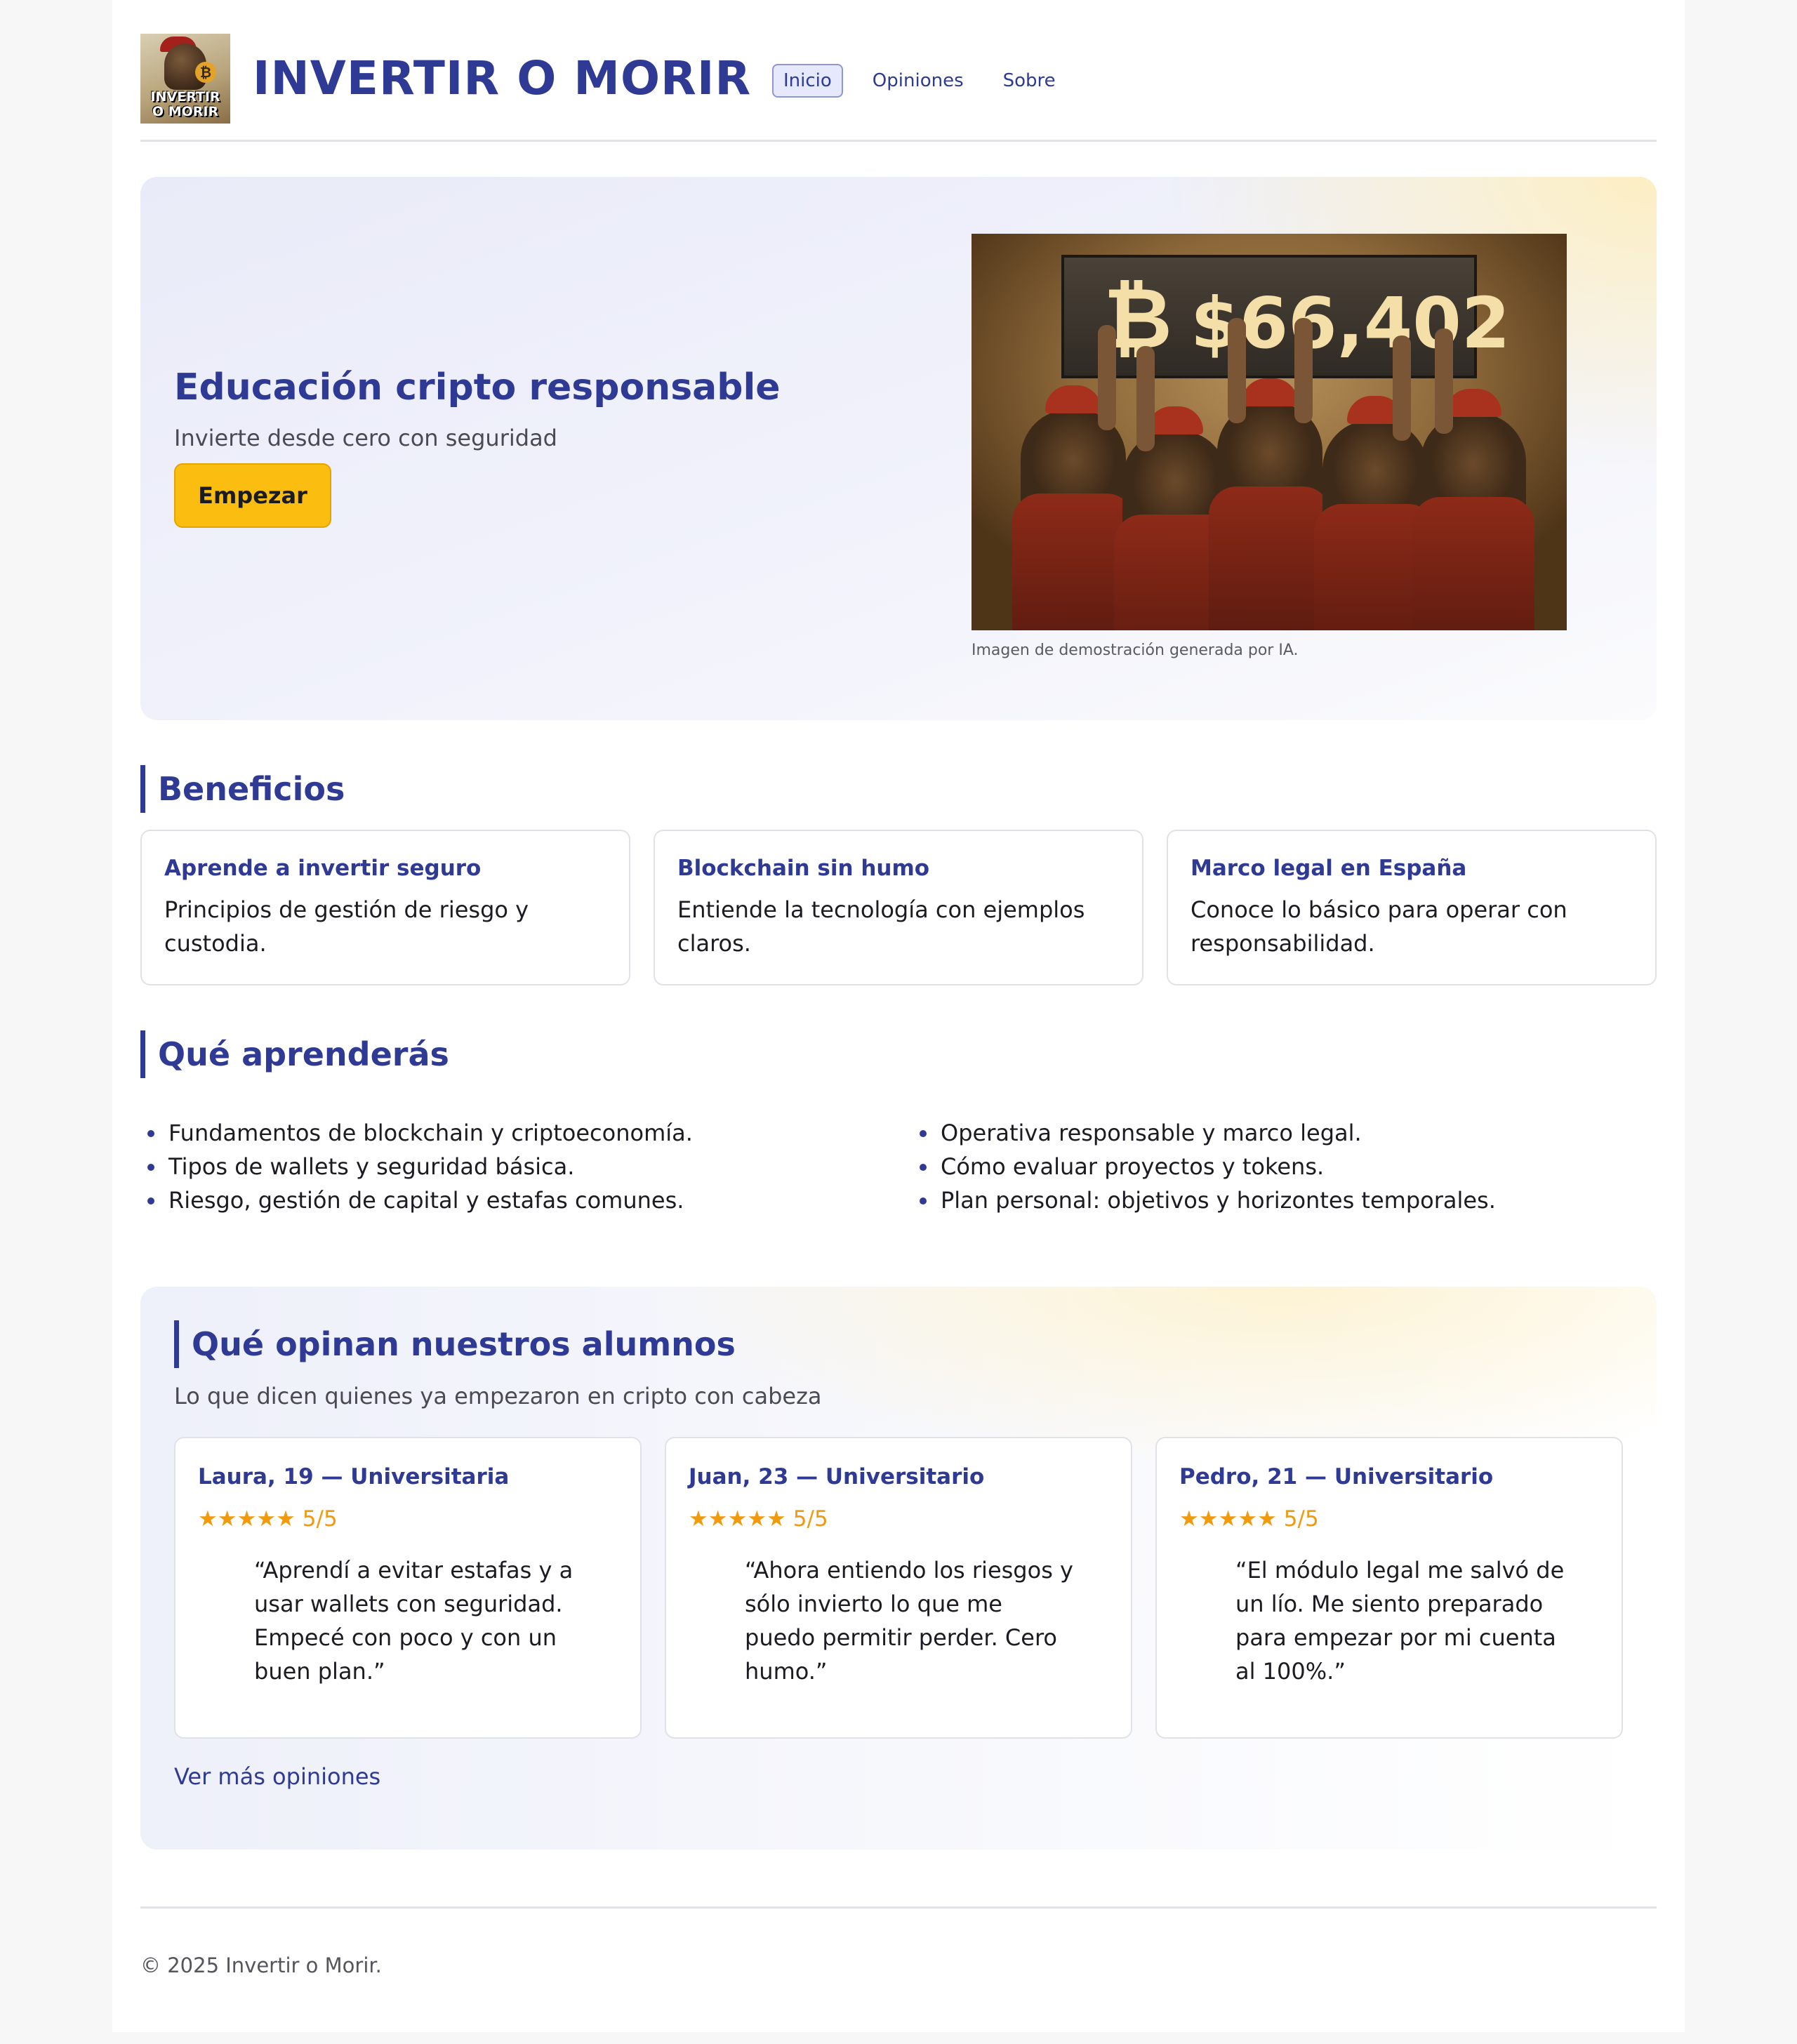  What do you see at coordinates (252, 495) in the screenshot?
I see `start-button: Empezar` at bounding box center [252, 495].